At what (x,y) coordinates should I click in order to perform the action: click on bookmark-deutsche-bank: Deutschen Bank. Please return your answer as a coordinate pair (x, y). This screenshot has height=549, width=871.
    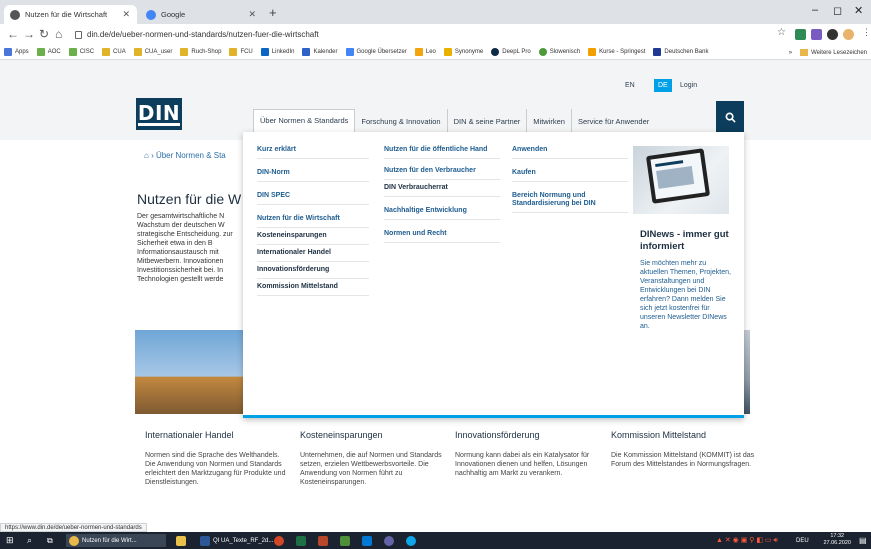
    Looking at the image, I should click on (680, 52).